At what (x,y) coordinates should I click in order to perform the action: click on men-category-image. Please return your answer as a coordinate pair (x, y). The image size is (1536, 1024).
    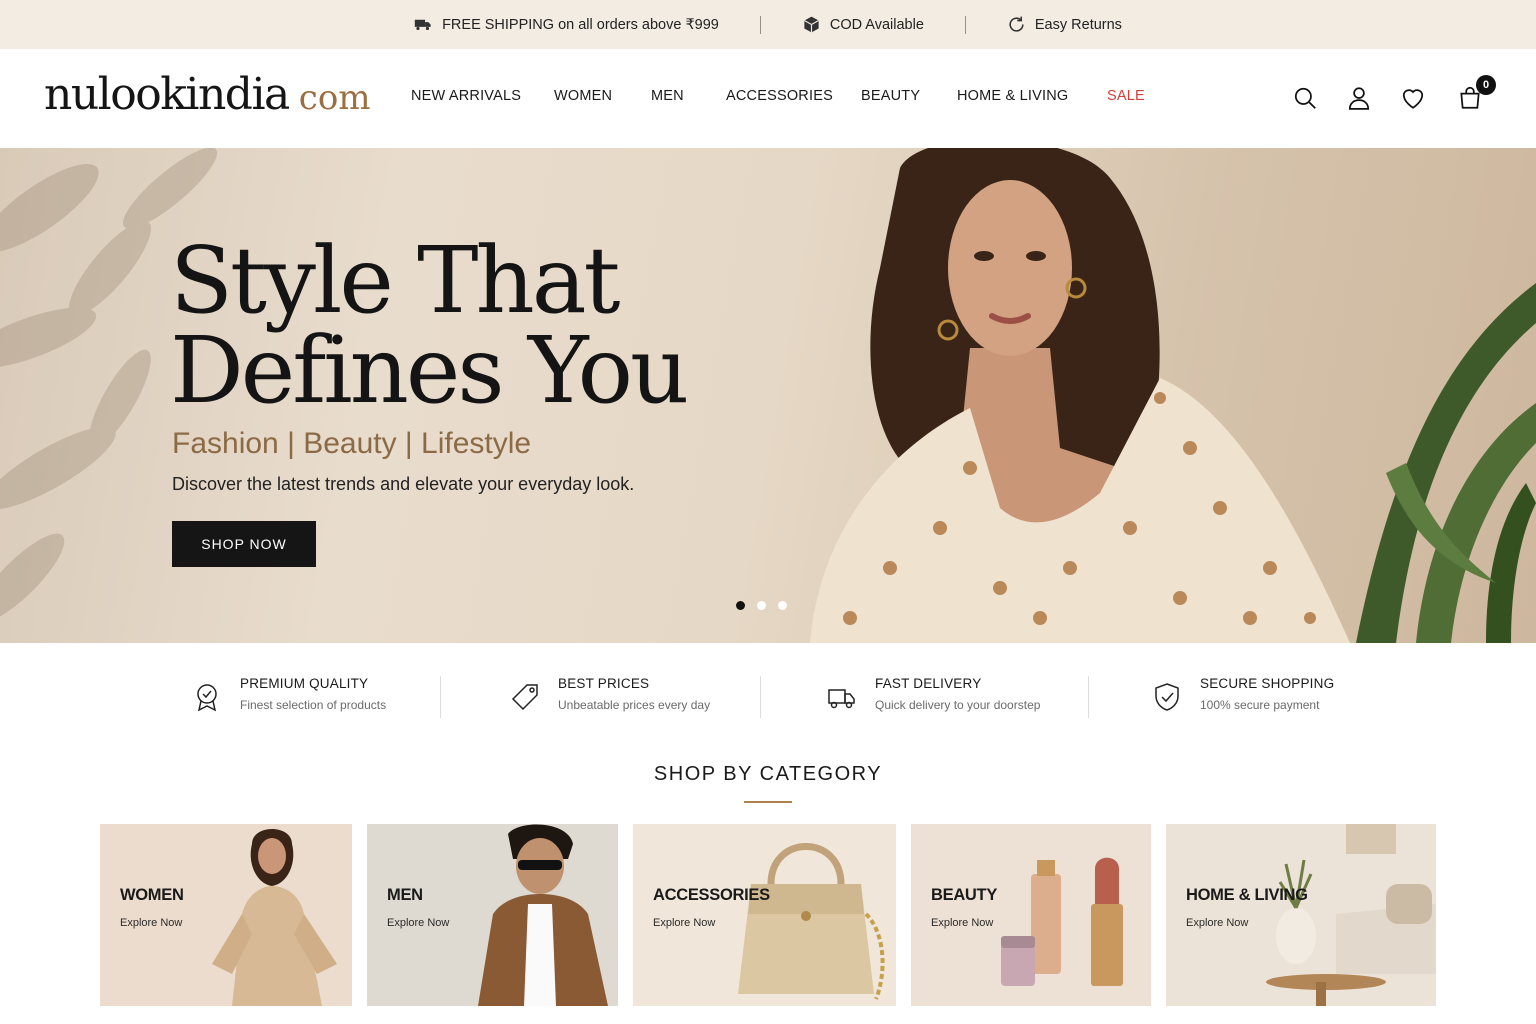
    Looking at the image, I should click on (543, 915).